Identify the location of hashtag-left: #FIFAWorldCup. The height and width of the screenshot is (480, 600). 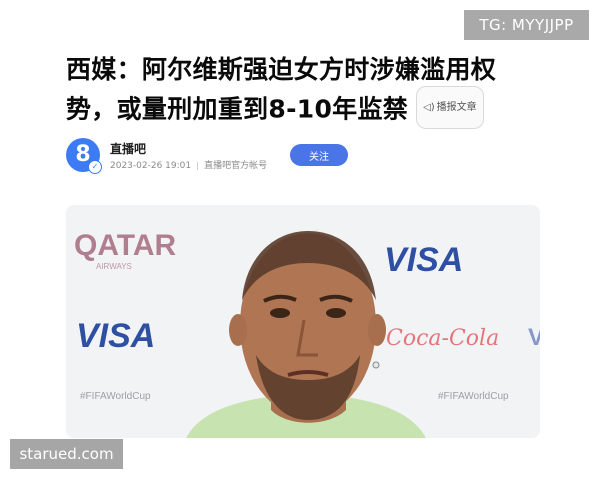
(115, 396).